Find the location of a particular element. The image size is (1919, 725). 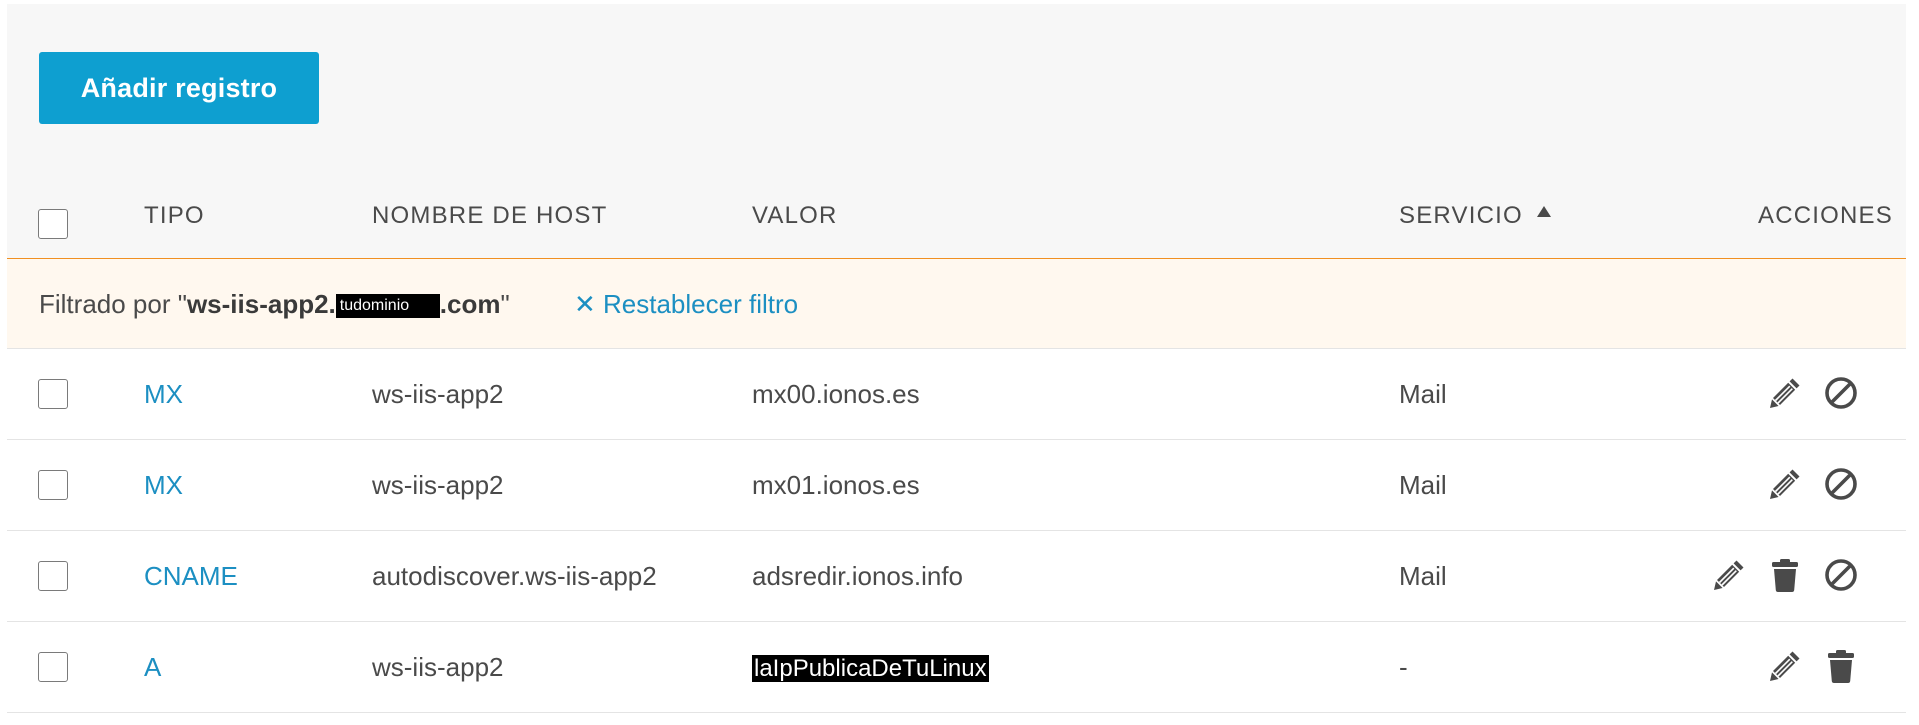

record-value: laIpPublicaDeTuLinux is located at coordinates (870, 668).